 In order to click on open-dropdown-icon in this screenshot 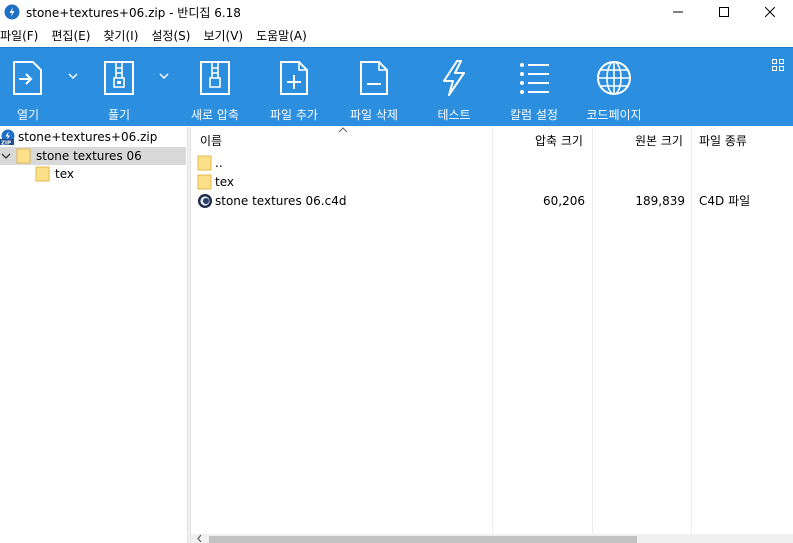, I will do `click(73, 76)`.